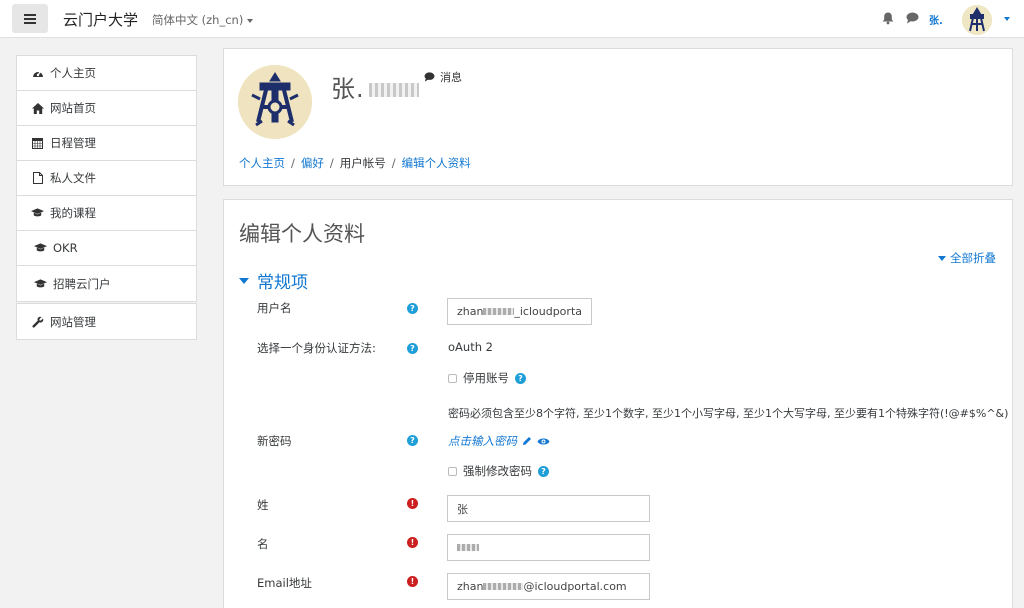 This screenshot has width=1024, height=608. I want to click on calendar-icon, so click(37, 143).